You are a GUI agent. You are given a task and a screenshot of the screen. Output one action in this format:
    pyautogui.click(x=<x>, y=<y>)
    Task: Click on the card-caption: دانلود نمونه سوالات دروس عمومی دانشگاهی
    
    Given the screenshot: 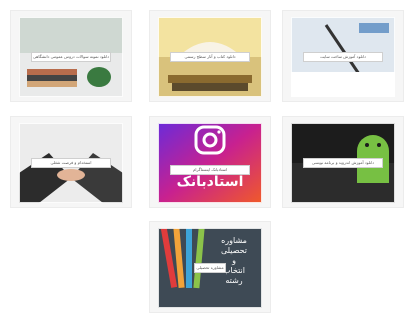 What is the action you would take?
    pyautogui.click(x=71, y=57)
    